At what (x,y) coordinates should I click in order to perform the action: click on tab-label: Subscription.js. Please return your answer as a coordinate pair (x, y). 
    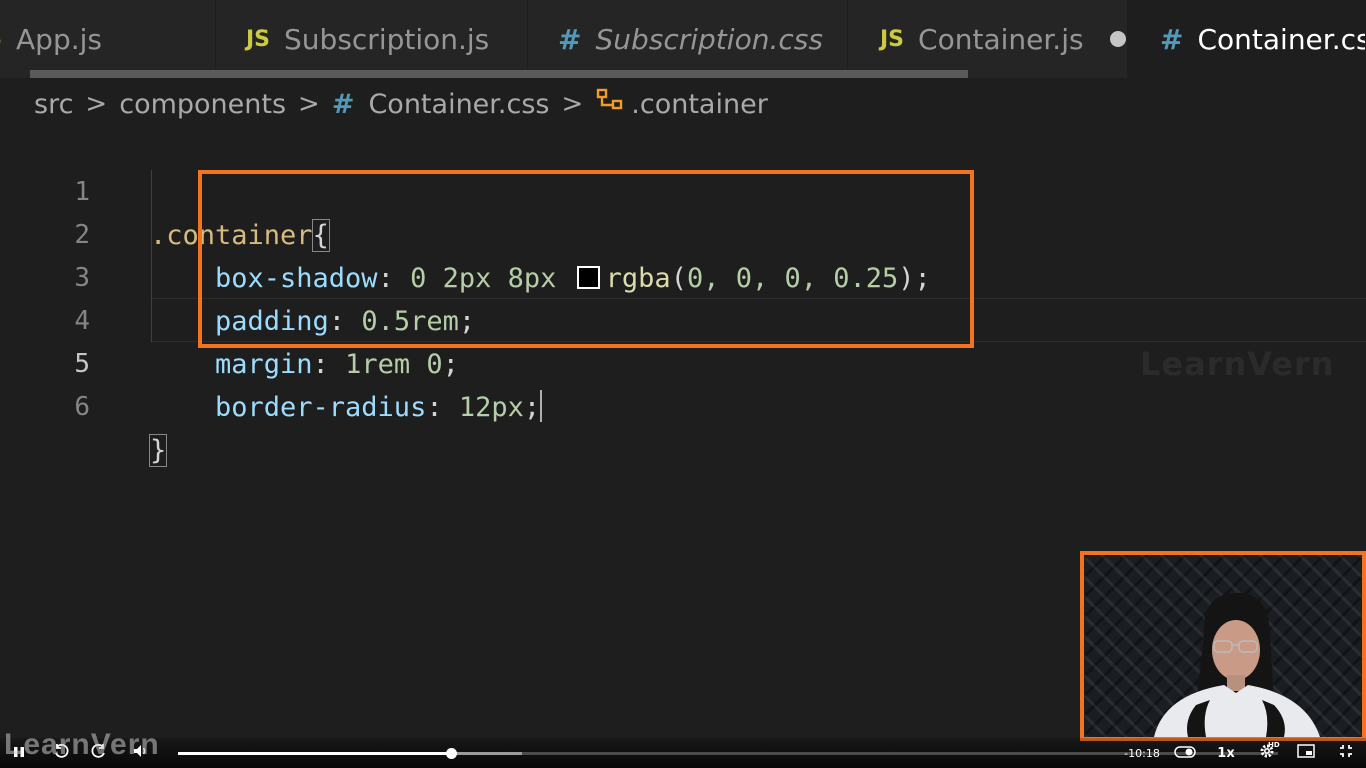
    Looking at the image, I should click on (387, 39).